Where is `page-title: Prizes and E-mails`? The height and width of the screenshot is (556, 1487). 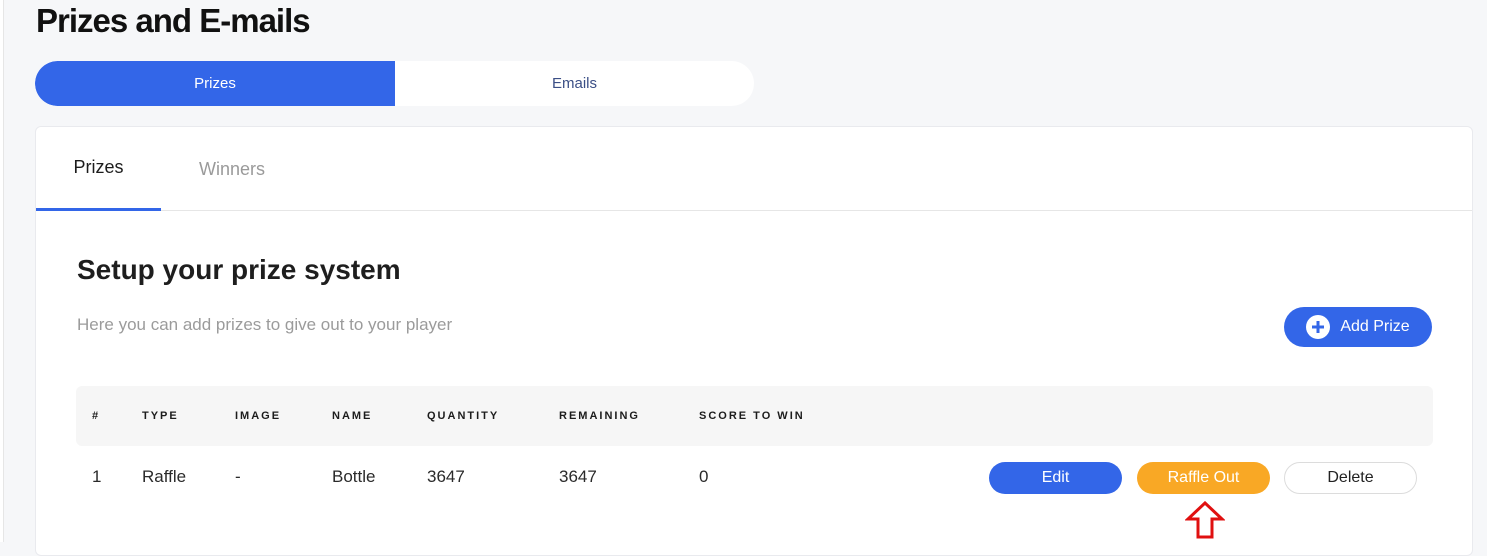 page-title: Prizes and E-mails is located at coordinates (173, 20).